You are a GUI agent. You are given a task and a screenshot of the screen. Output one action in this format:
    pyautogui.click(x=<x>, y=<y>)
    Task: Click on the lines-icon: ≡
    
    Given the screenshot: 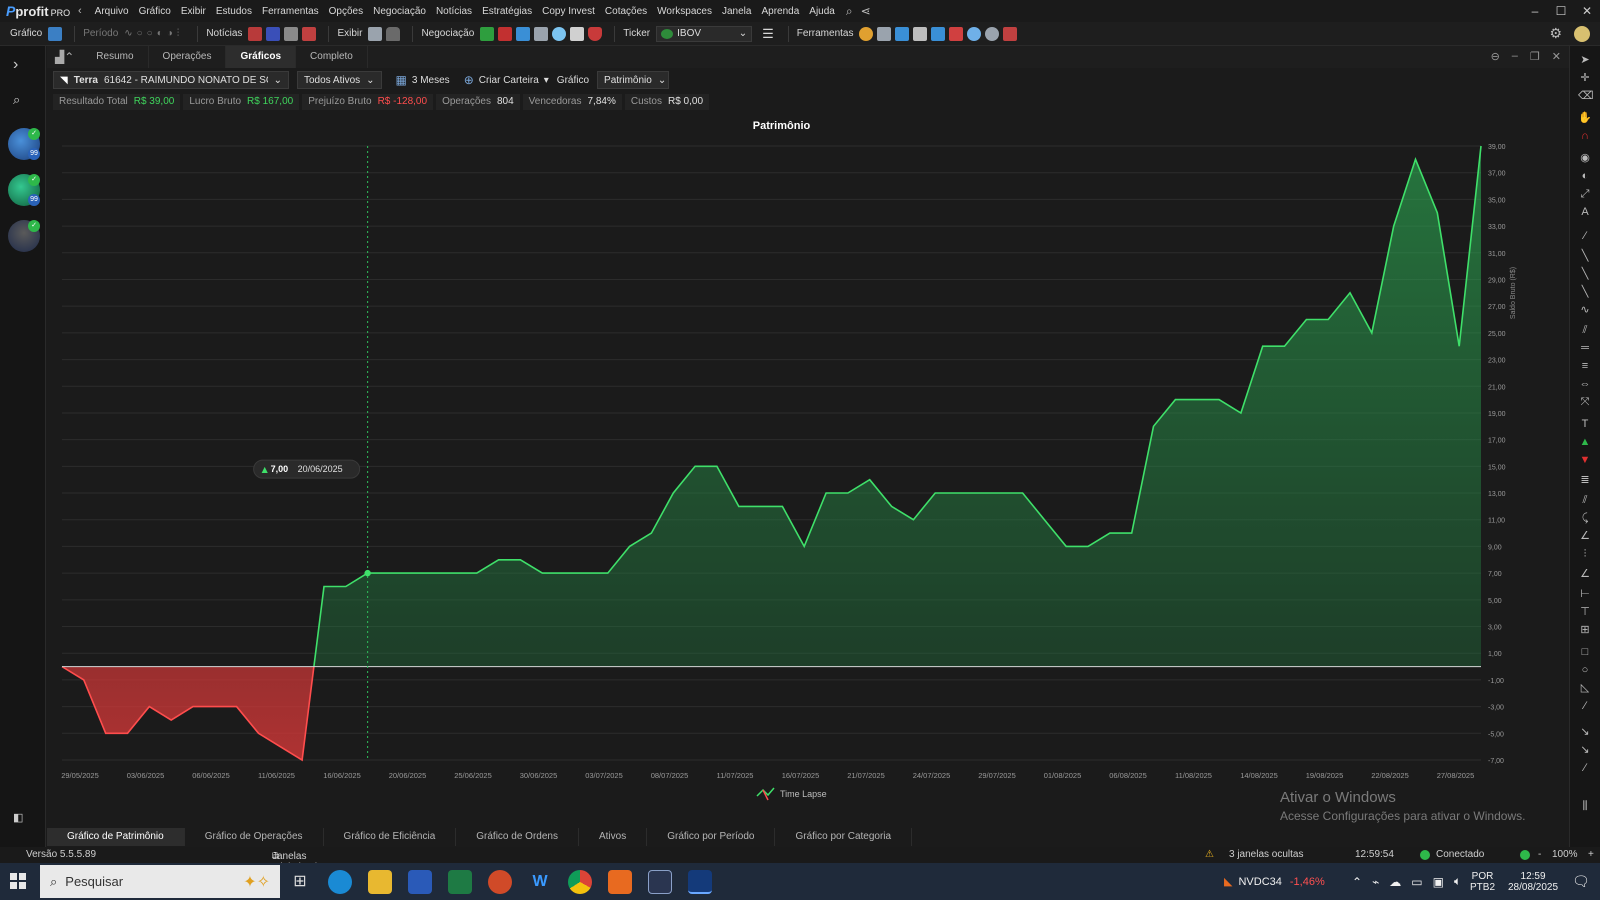 What is the action you would take?
    pyautogui.click(x=1585, y=366)
    